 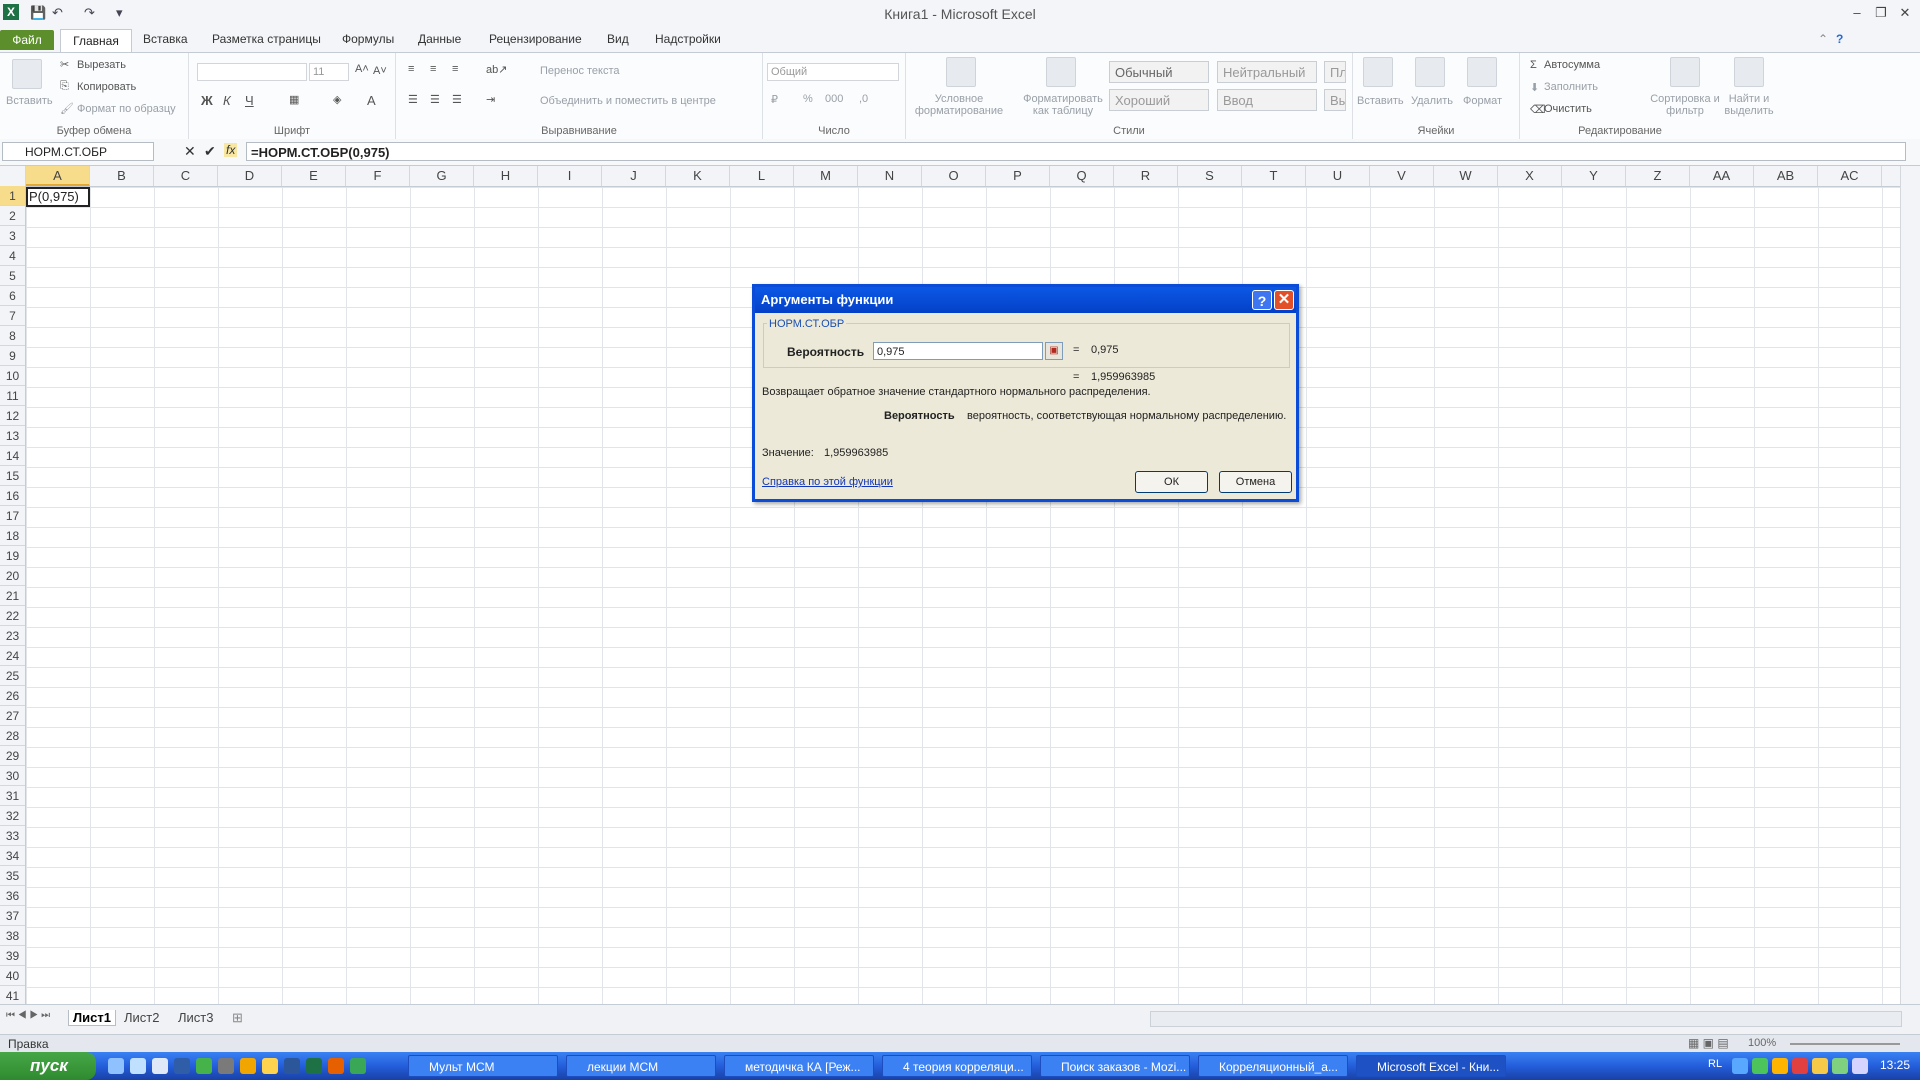 I want to click on tab-review: Рецензирование, so click(x=535, y=39).